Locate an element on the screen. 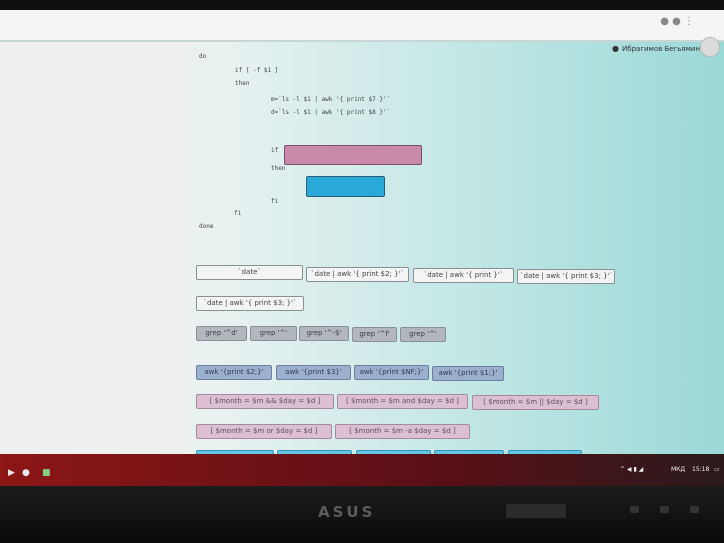  taskbar: ▶ ● ■ ^ ◀ ▮ ◢ МКД 15:18 ▭ is located at coordinates (362, 470).